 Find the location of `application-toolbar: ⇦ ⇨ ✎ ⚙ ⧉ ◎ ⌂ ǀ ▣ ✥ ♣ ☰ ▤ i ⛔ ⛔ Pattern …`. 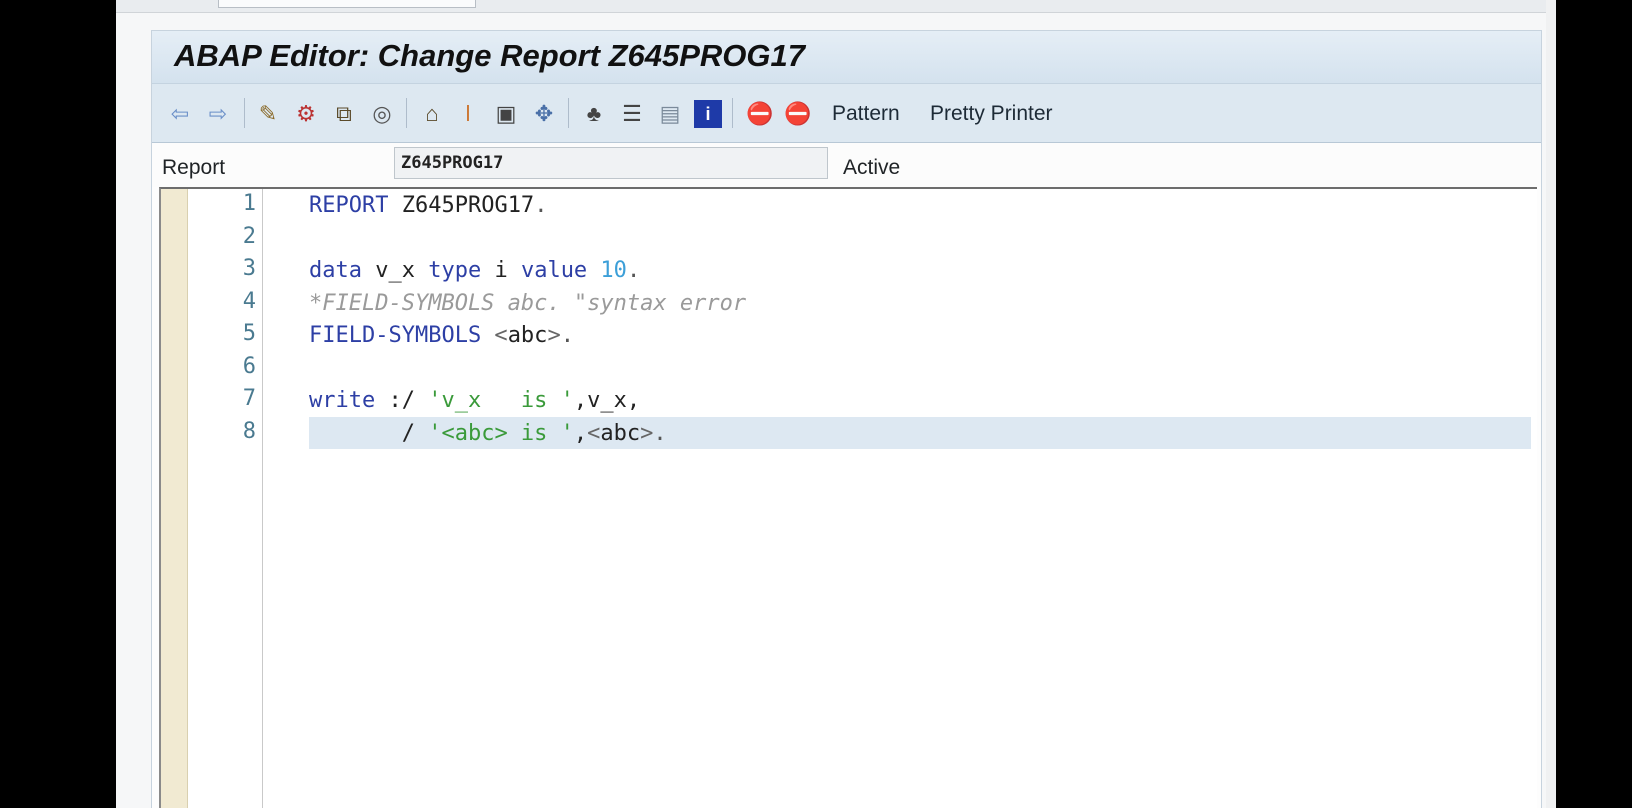

application-toolbar: ⇦ ⇨ ✎ ⚙ ⧉ ◎ ⌂ ǀ ▣ ✥ ♣ ☰ ▤ i ⛔ ⛔ Pattern … is located at coordinates (846, 113).